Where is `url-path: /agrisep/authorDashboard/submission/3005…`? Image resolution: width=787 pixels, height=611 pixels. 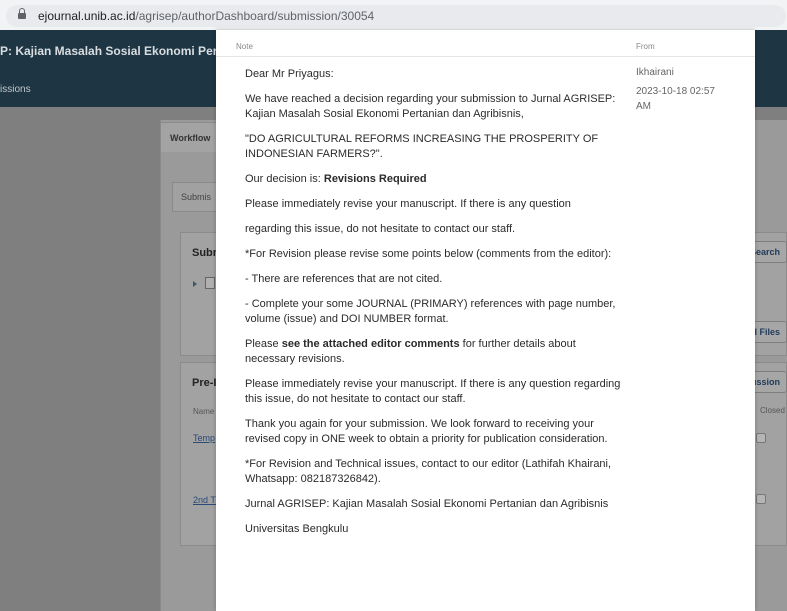
url-path: /agrisep/authorDashboard/submission/3005… is located at coordinates (255, 16).